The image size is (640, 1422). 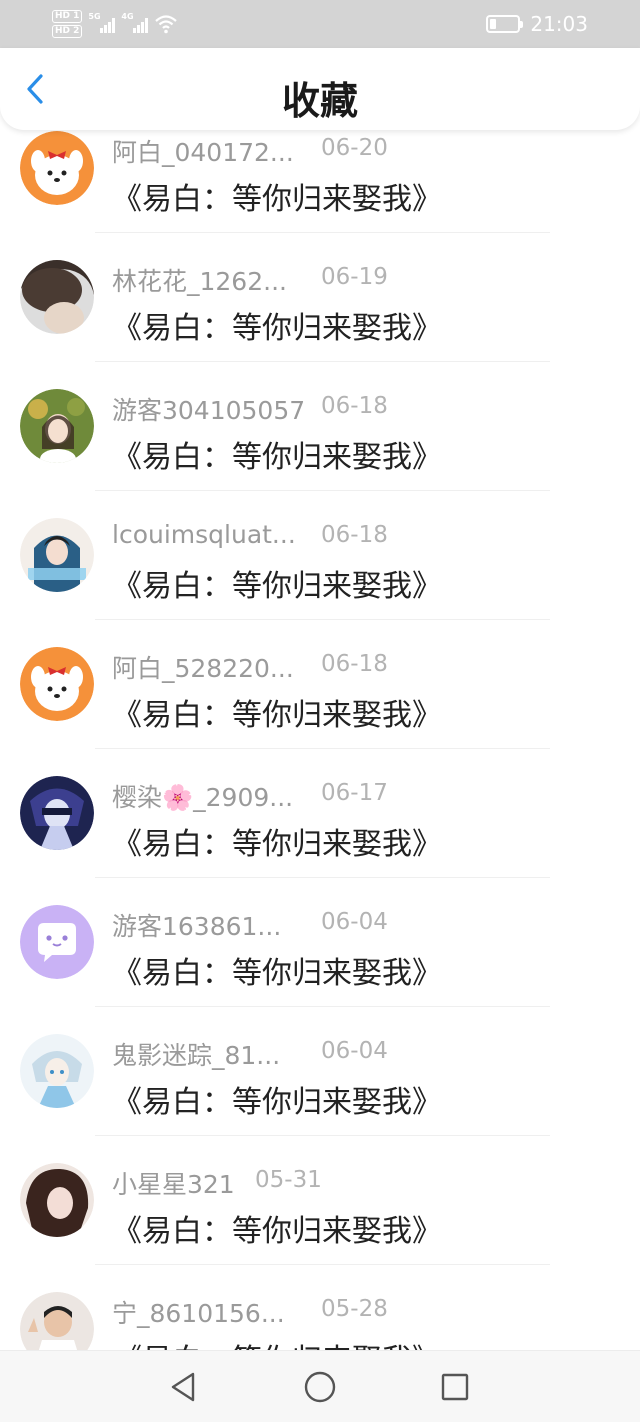 I want to click on list-item: 阿白_528220... 06-18 《易白：等你归来娶我》, so click(x=320, y=684).